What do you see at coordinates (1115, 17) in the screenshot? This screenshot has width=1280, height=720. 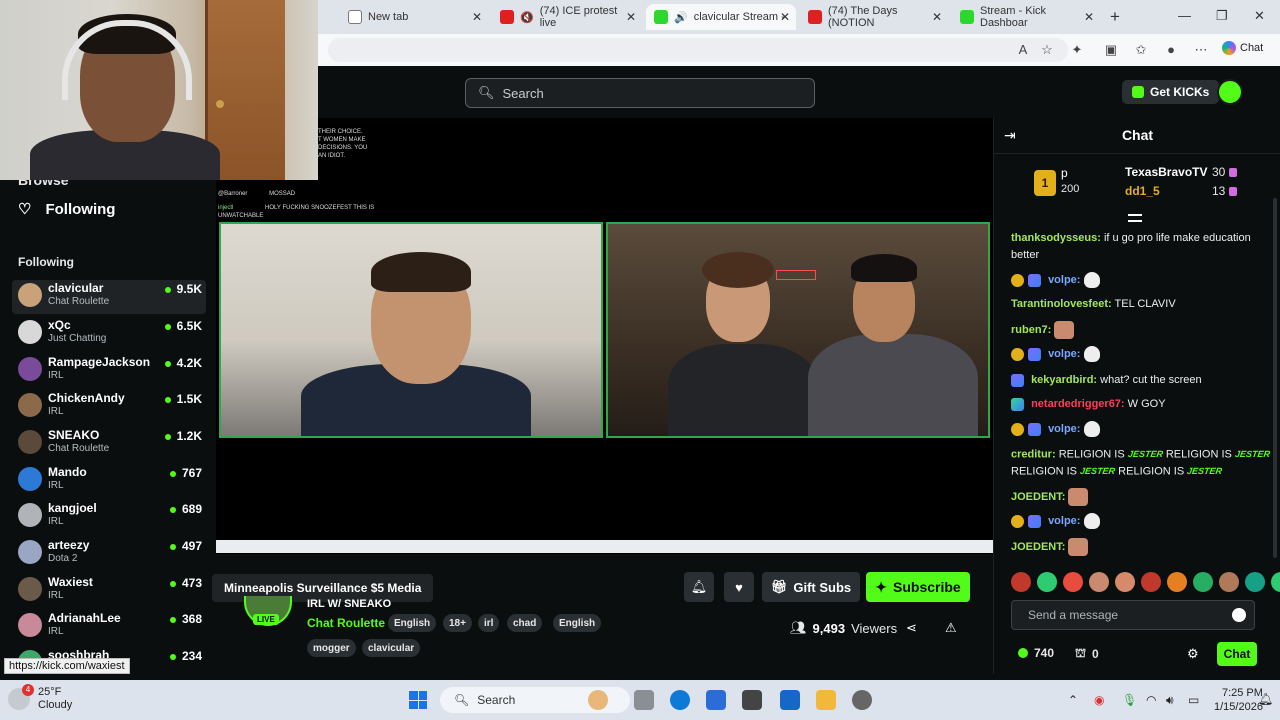 I see `new-tab-plus-icon: +` at bounding box center [1115, 17].